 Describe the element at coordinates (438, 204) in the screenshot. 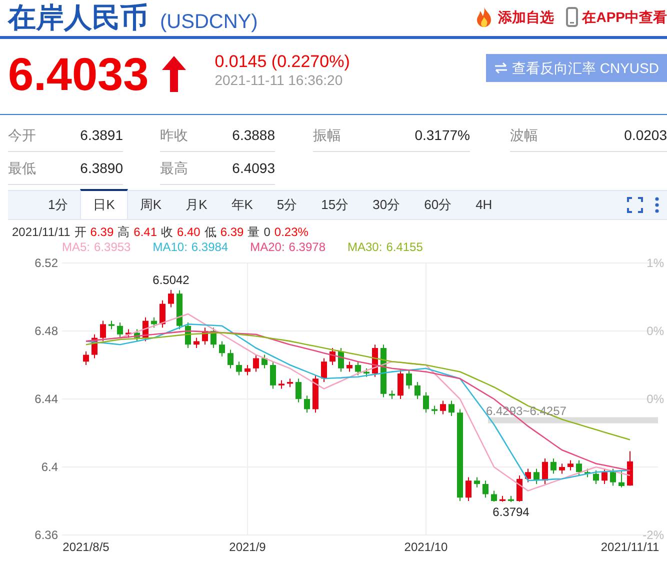

I see `period-tab: 60分` at that location.